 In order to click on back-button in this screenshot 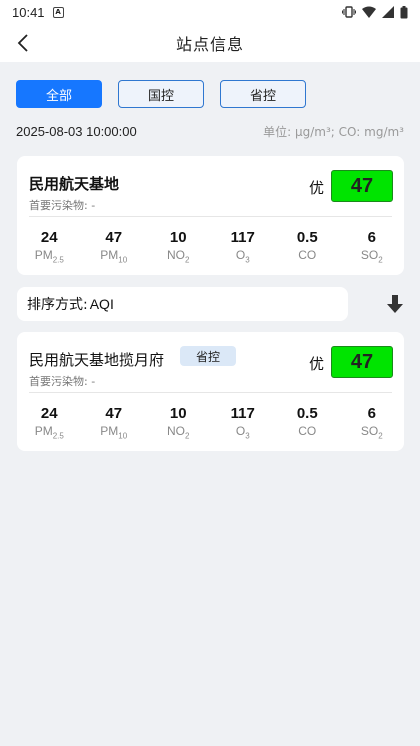, I will do `click(23, 43)`.